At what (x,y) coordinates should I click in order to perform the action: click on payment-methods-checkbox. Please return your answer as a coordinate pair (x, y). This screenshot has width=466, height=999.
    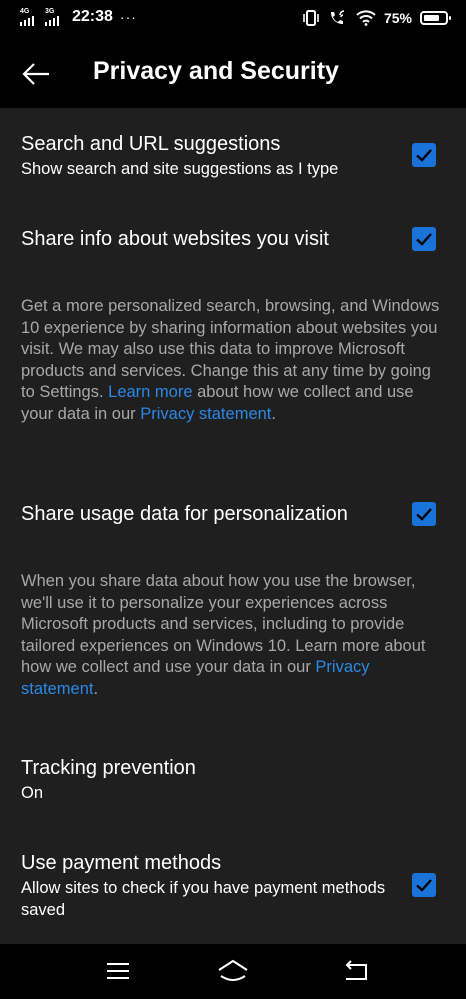
    Looking at the image, I should click on (424, 885).